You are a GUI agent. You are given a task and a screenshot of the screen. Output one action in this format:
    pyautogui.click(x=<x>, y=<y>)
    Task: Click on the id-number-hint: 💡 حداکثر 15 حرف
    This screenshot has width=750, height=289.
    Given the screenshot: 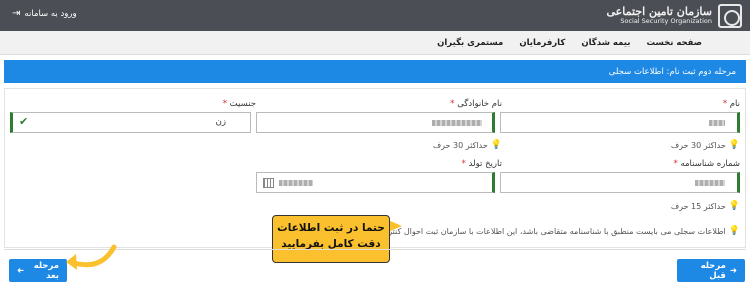 What is the action you would take?
    pyautogui.click(x=705, y=206)
    